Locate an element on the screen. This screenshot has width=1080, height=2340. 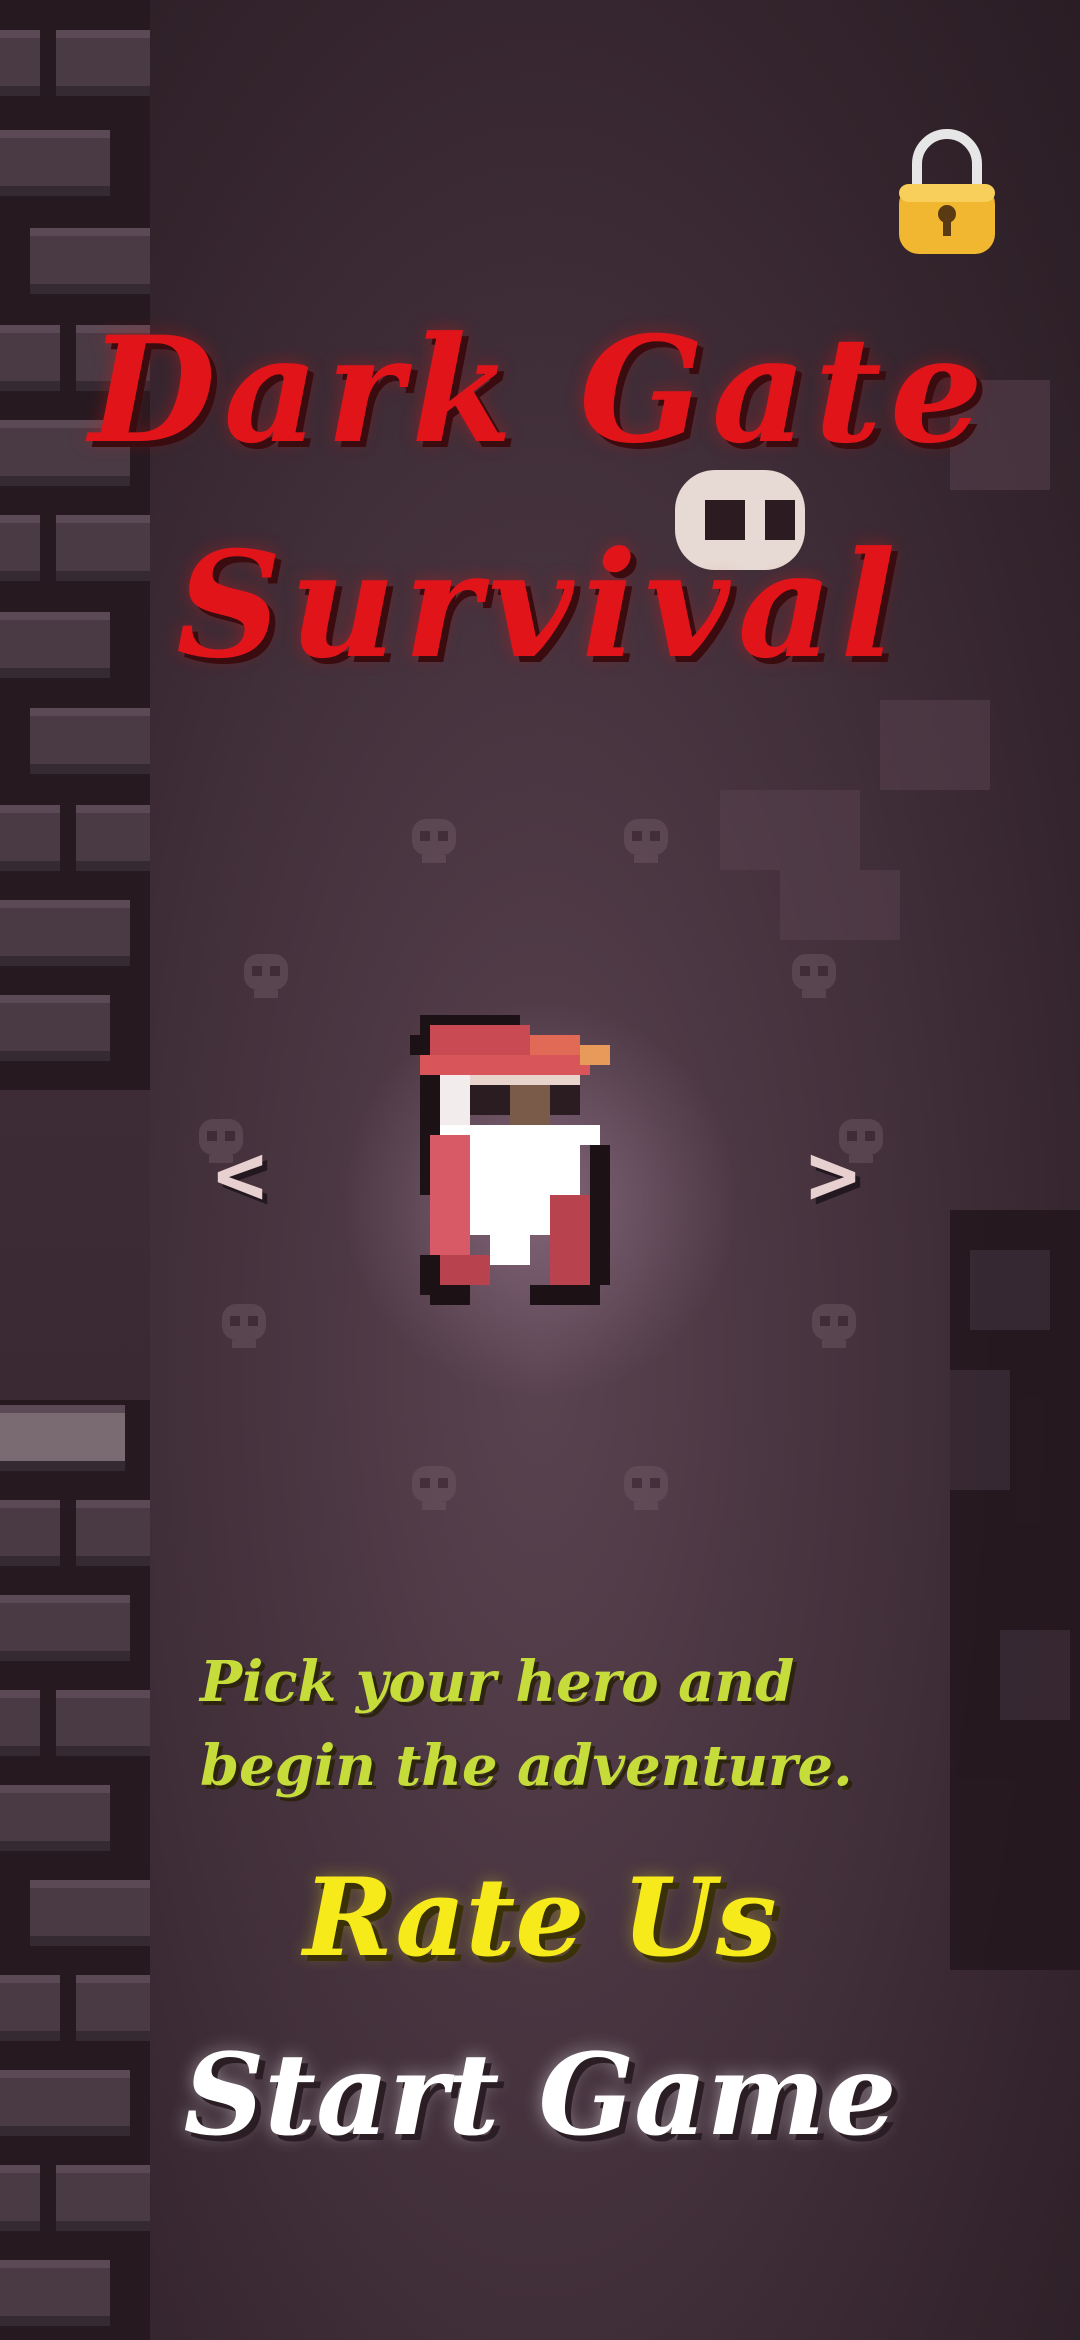
start-game-button: Start Game is located at coordinates (540, 2095).